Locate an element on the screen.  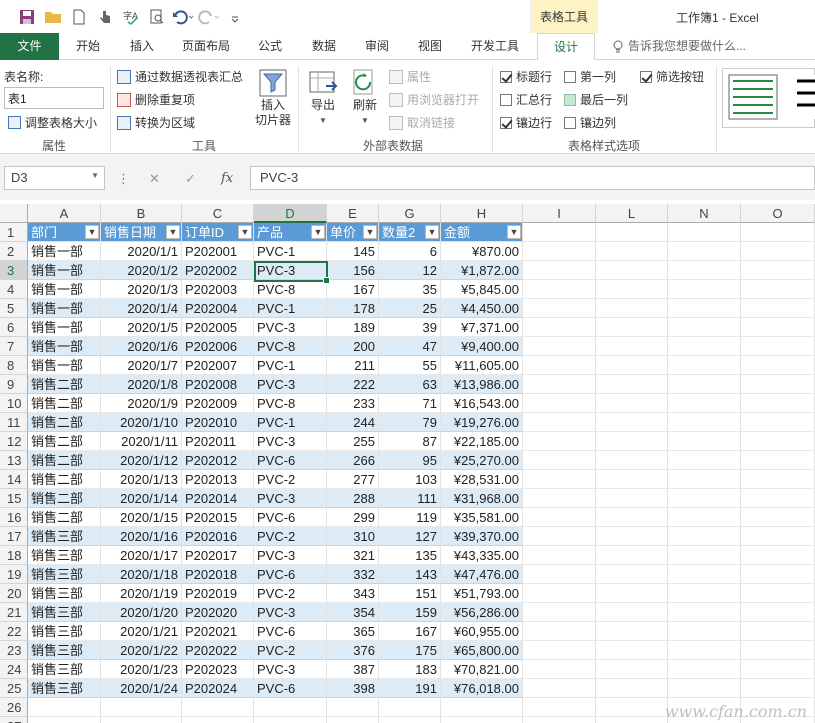
table-cell: 63 is located at coordinates (410, 384).